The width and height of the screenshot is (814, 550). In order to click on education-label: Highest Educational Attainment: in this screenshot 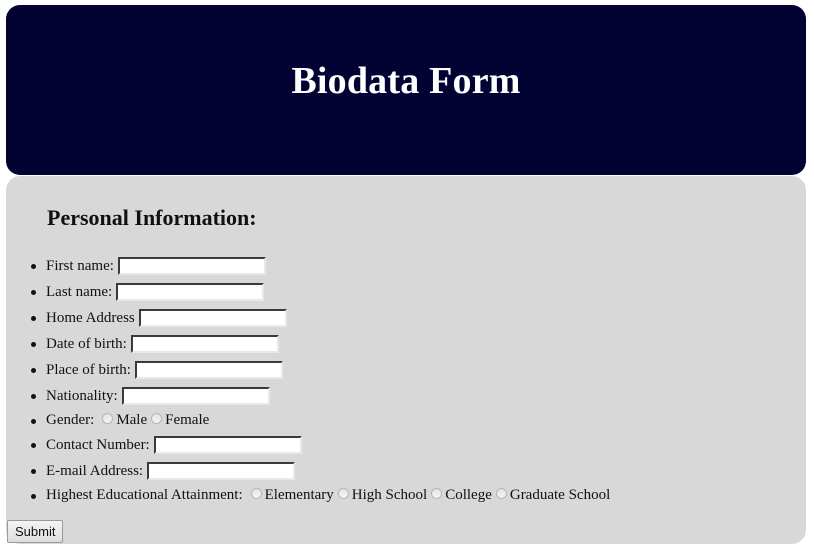, I will do `click(144, 495)`.